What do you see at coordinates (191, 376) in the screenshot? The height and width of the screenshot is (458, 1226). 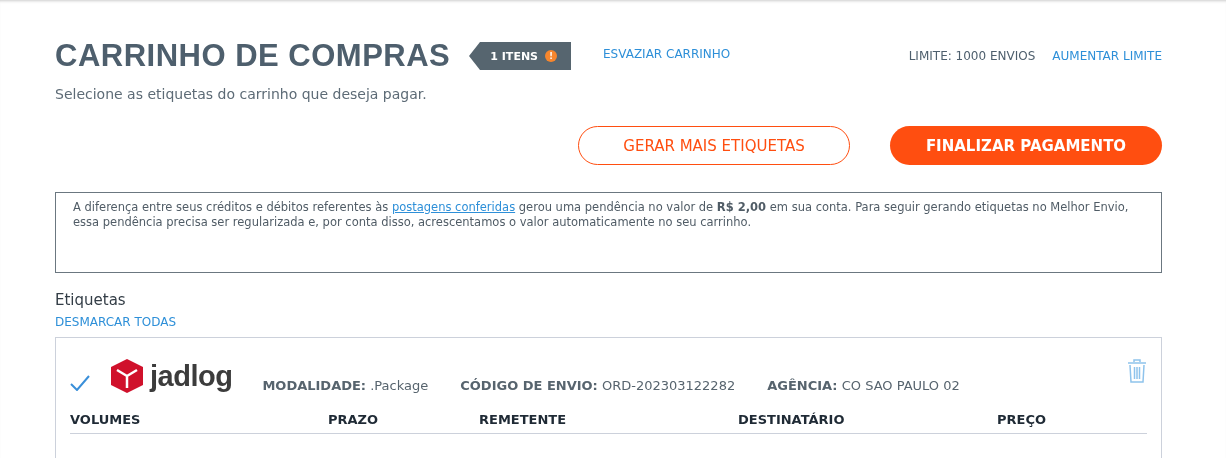 I see `carrier-logo: jadlog` at bounding box center [191, 376].